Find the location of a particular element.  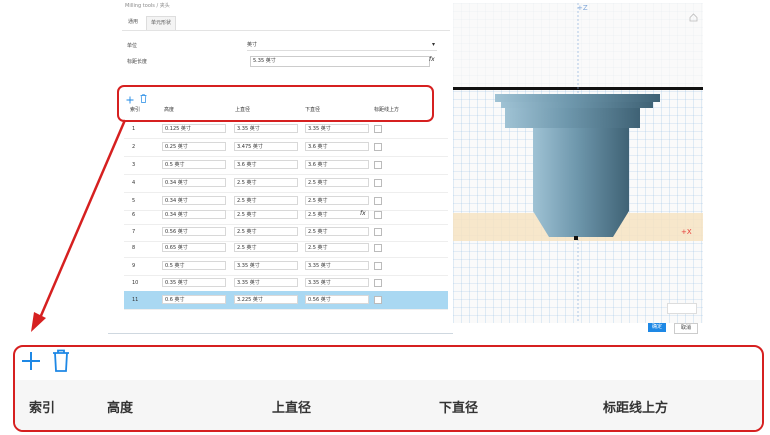

col-upper-diameter: 上直径 is located at coordinates (292, 407).